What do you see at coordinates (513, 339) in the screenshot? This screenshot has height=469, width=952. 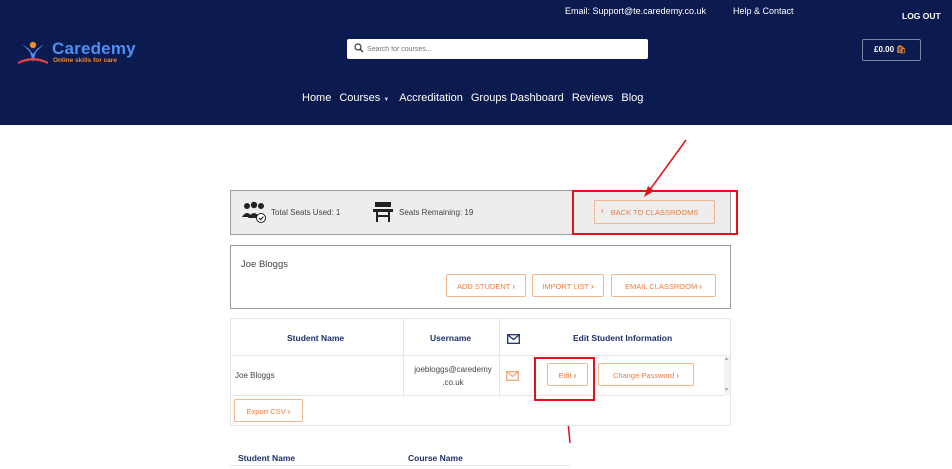 I see `email-all-icon` at bounding box center [513, 339].